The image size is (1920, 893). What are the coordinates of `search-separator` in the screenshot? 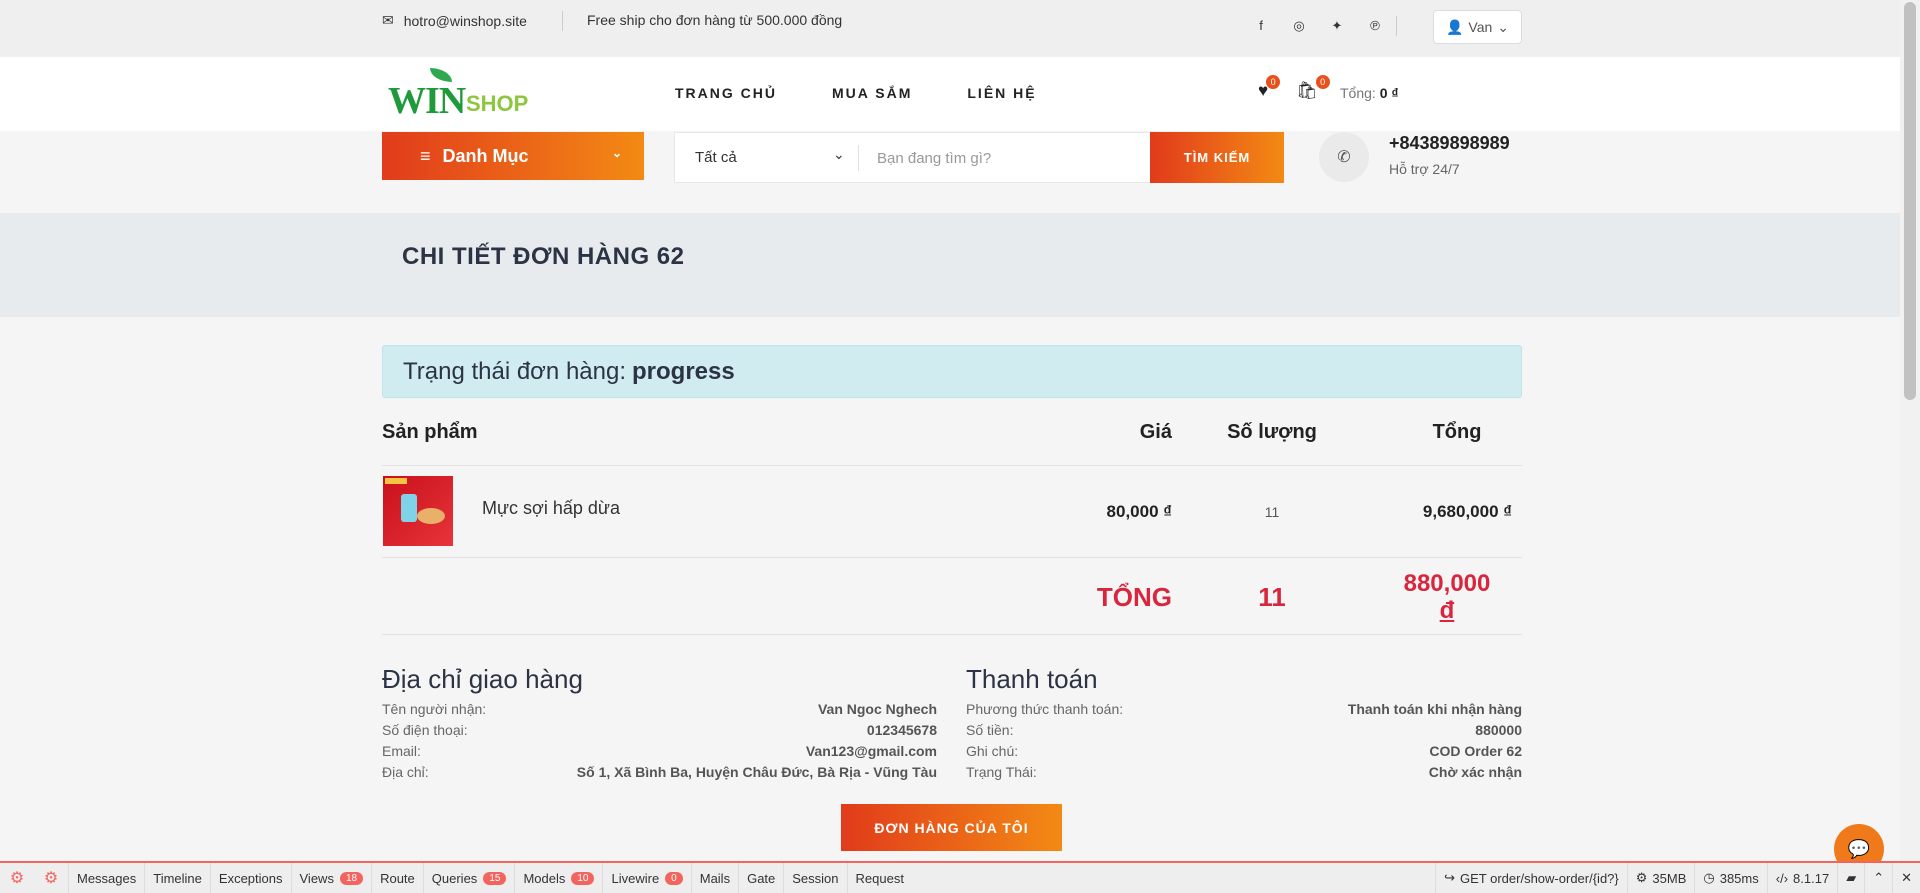 It's located at (858, 158).